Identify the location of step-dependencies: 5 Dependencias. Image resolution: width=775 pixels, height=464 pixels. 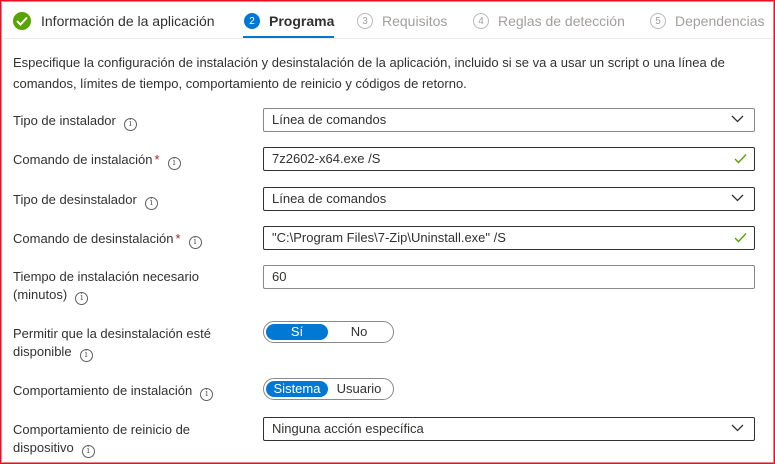
(707, 21).